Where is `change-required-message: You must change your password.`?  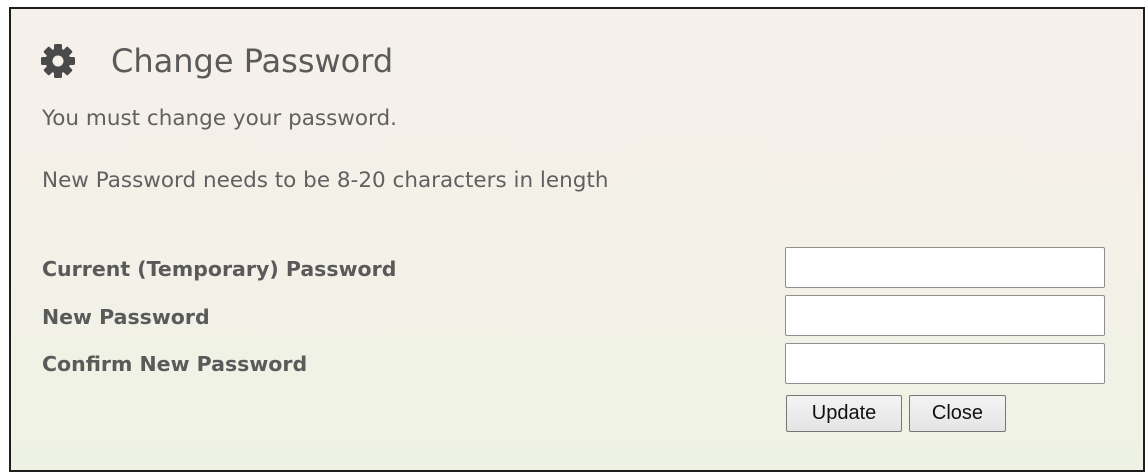 change-required-message: You must change your password. is located at coordinates (219, 118).